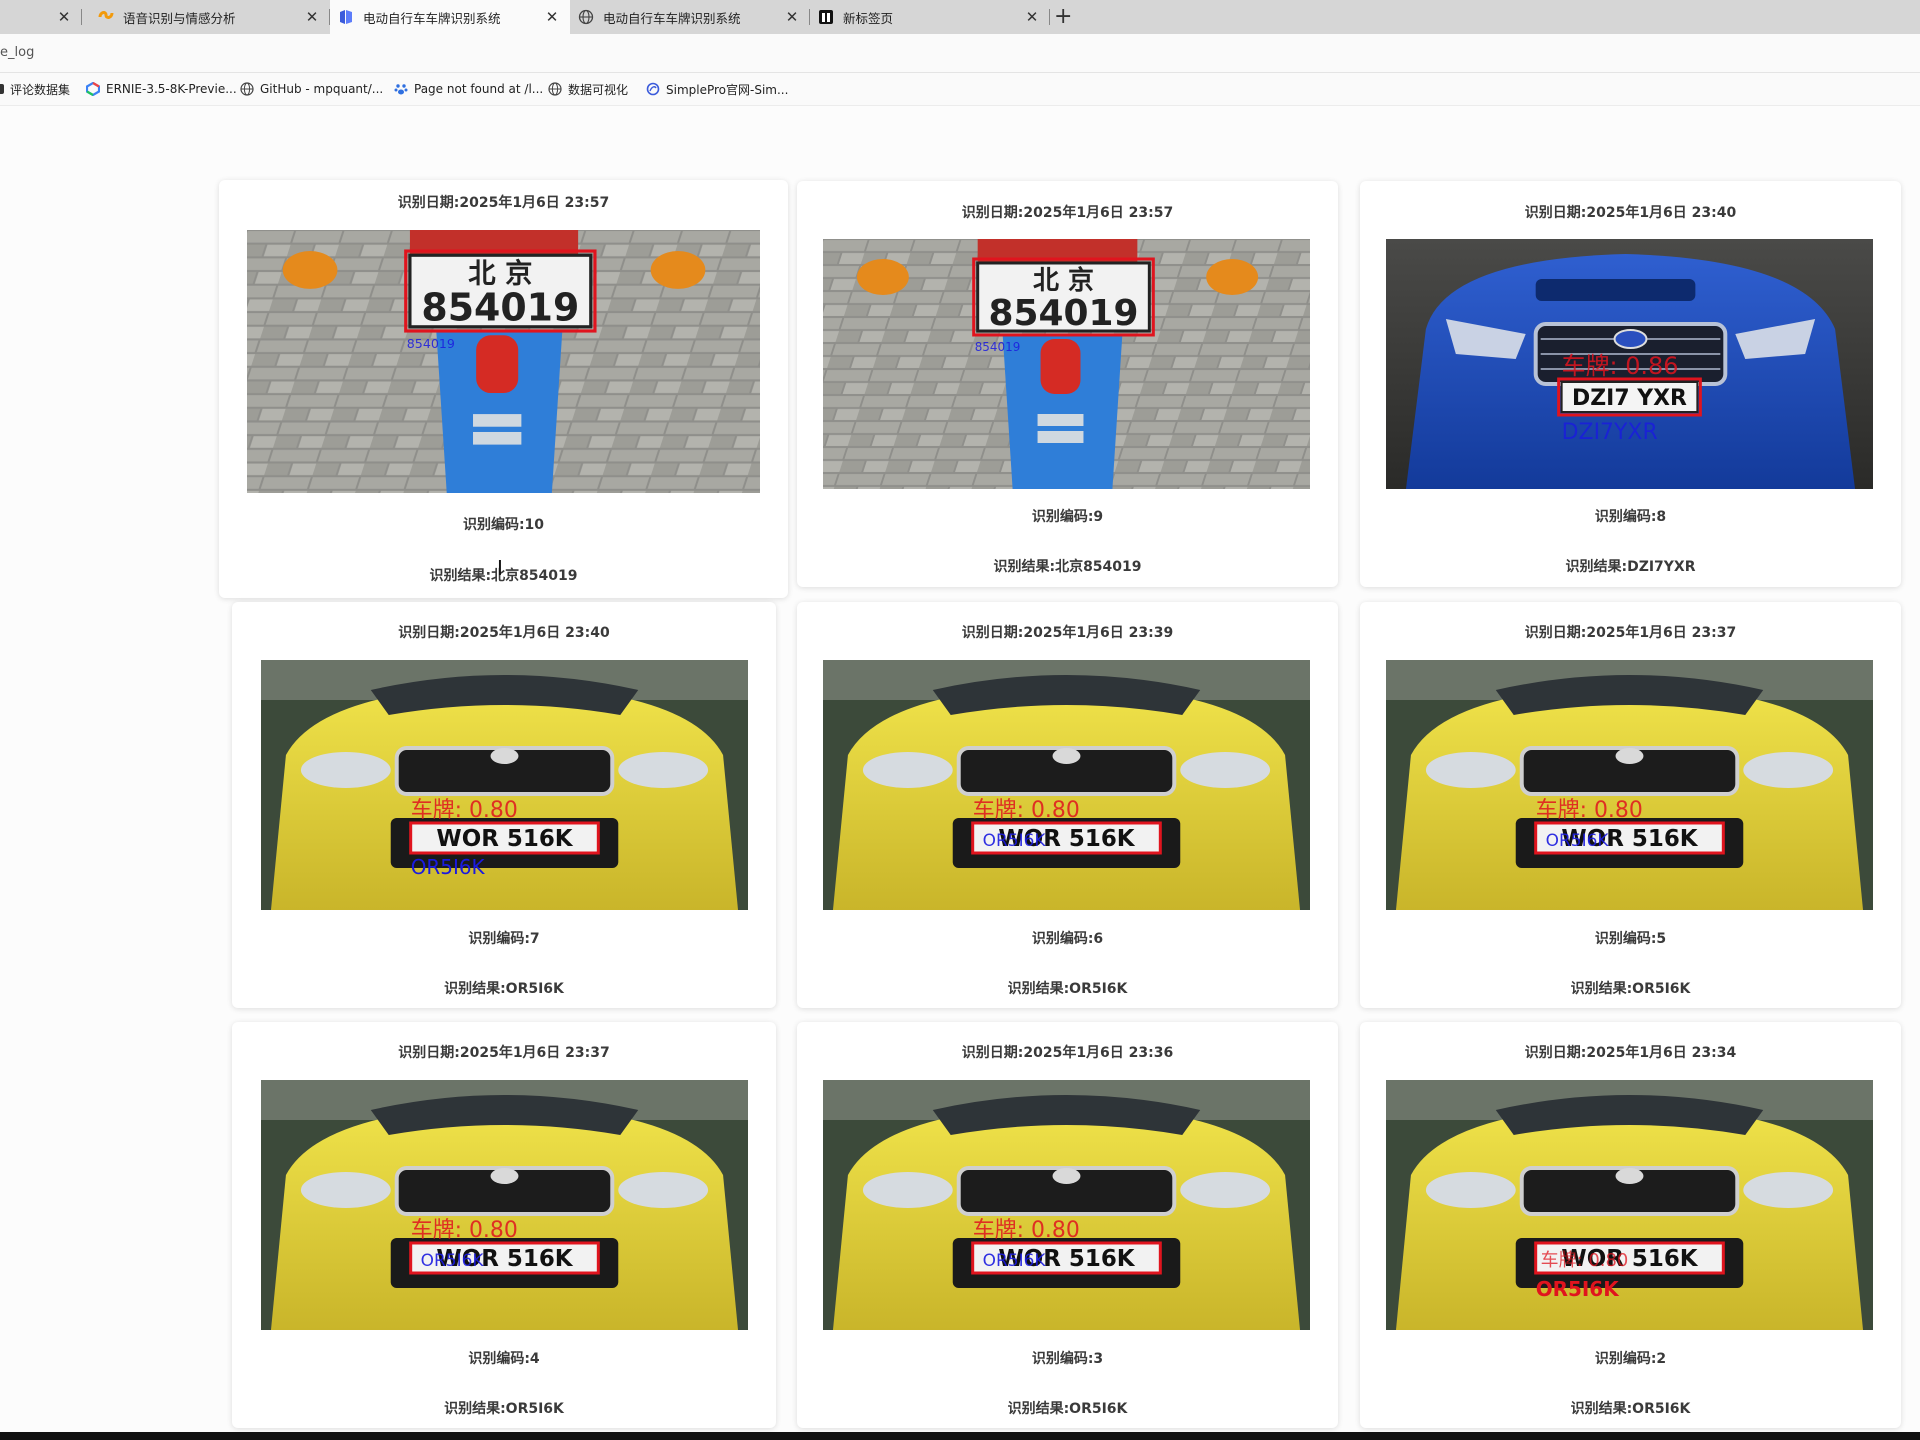 Image resolution: width=1920 pixels, height=1440 pixels. What do you see at coordinates (503, 525) in the screenshot?
I see `record-code: 识别编码:10` at bounding box center [503, 525].